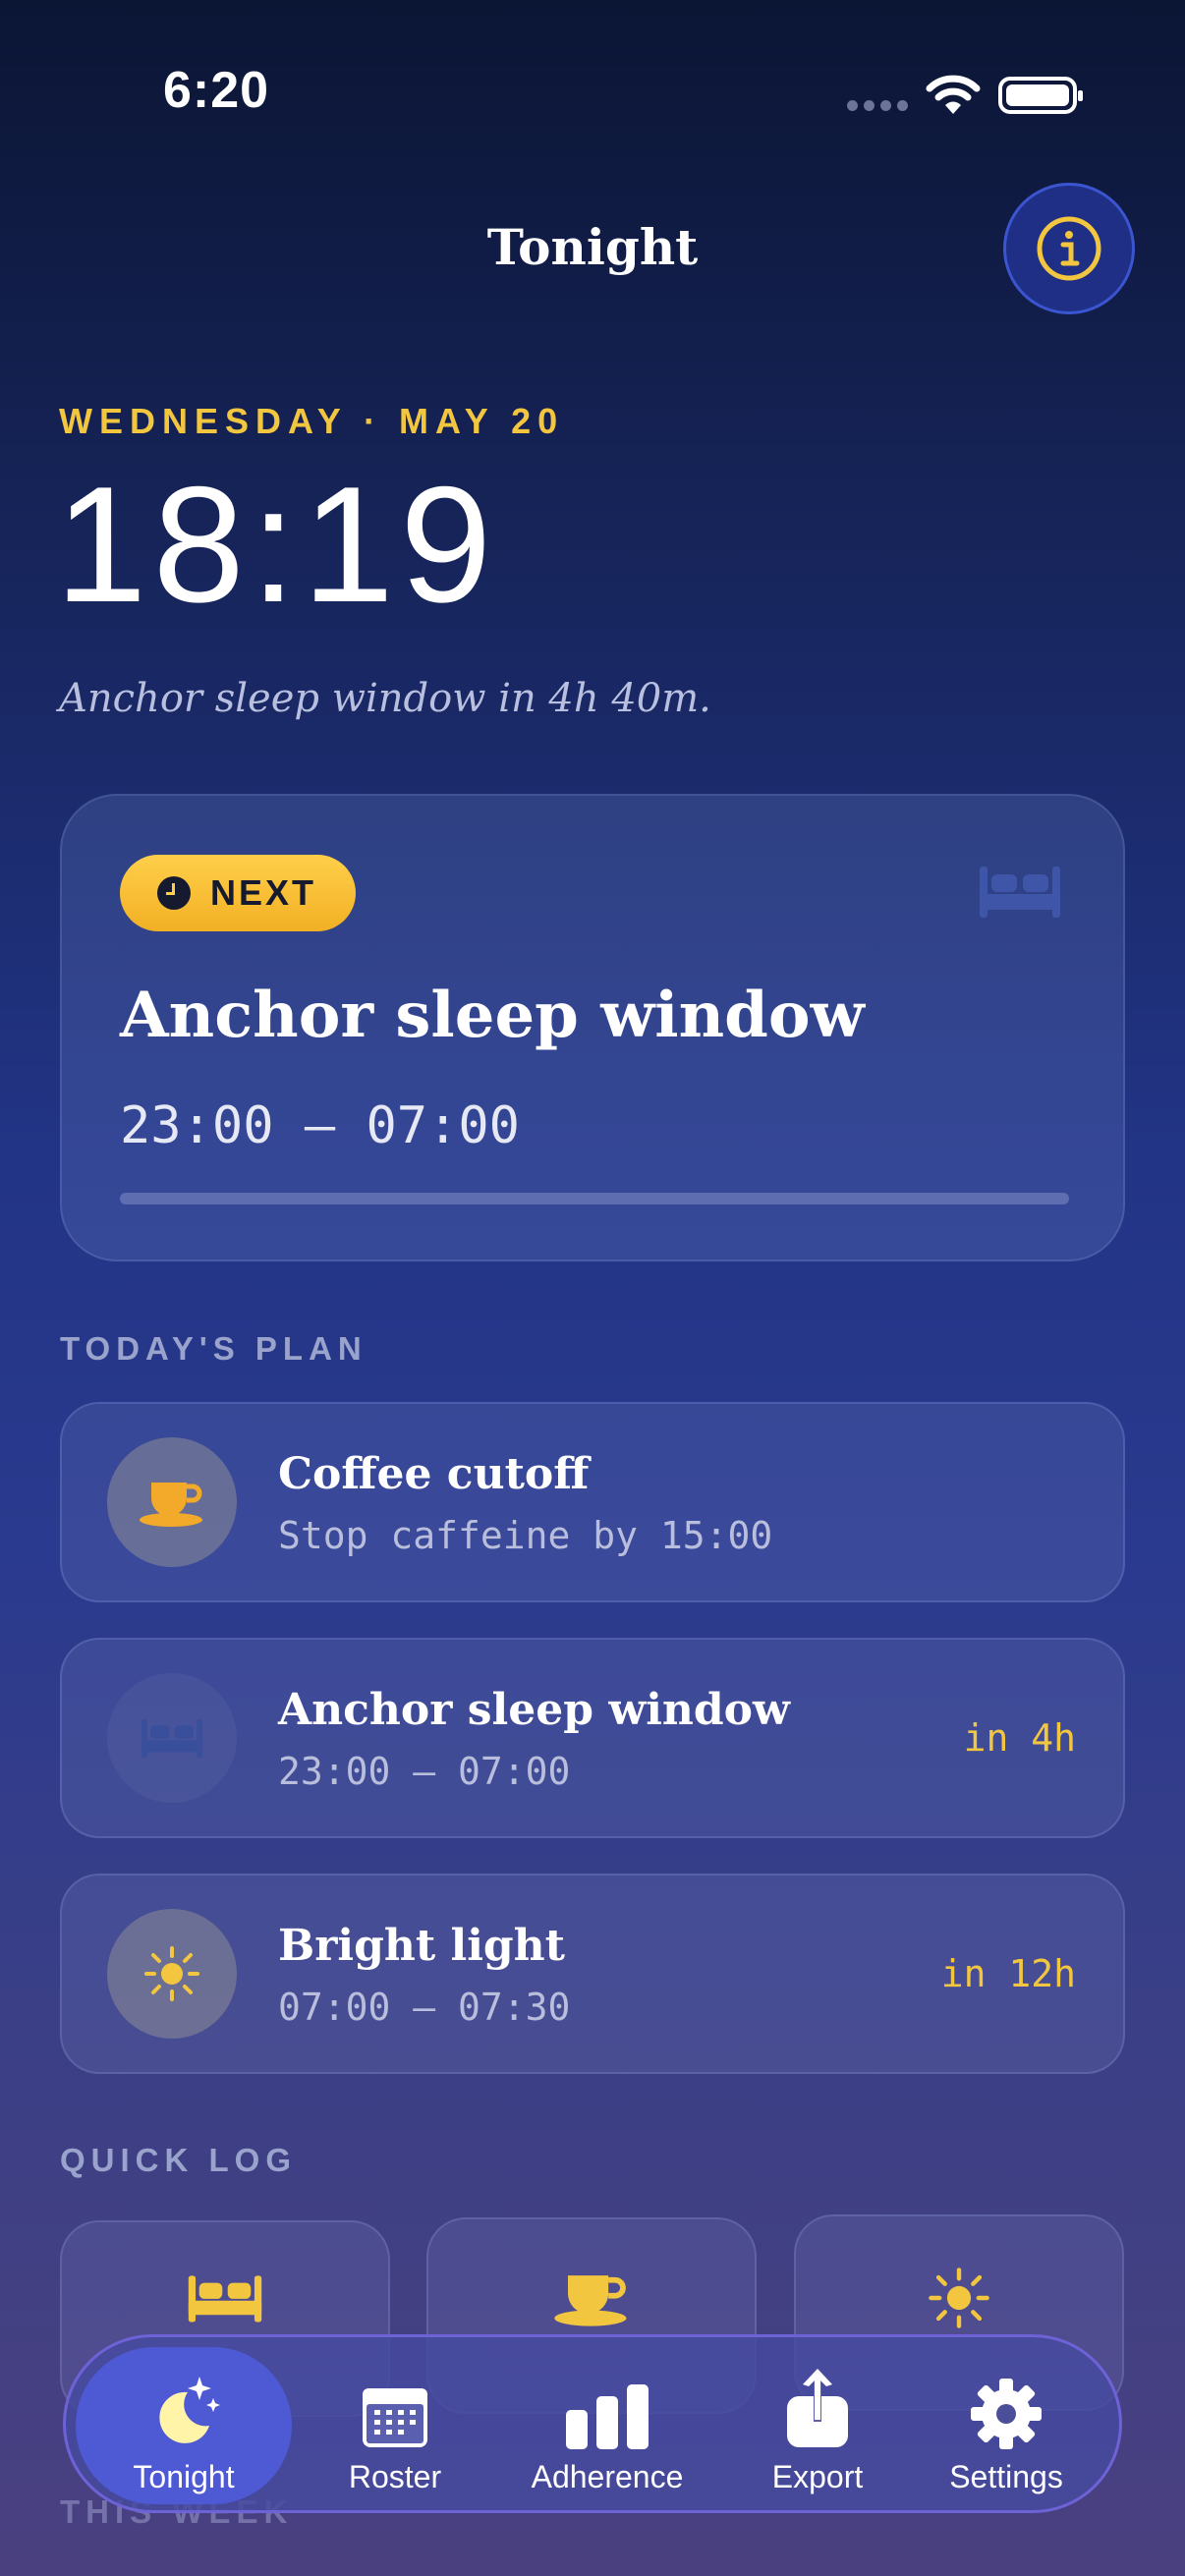 The width and height of the screenshot is (1185, 2576). Describe the element at coordinates (592, 1738) in the screenshot. I see `plan-item-anchor-sleep: Anchor sleep window 23:00 — 07:00 in 4h` at that location.